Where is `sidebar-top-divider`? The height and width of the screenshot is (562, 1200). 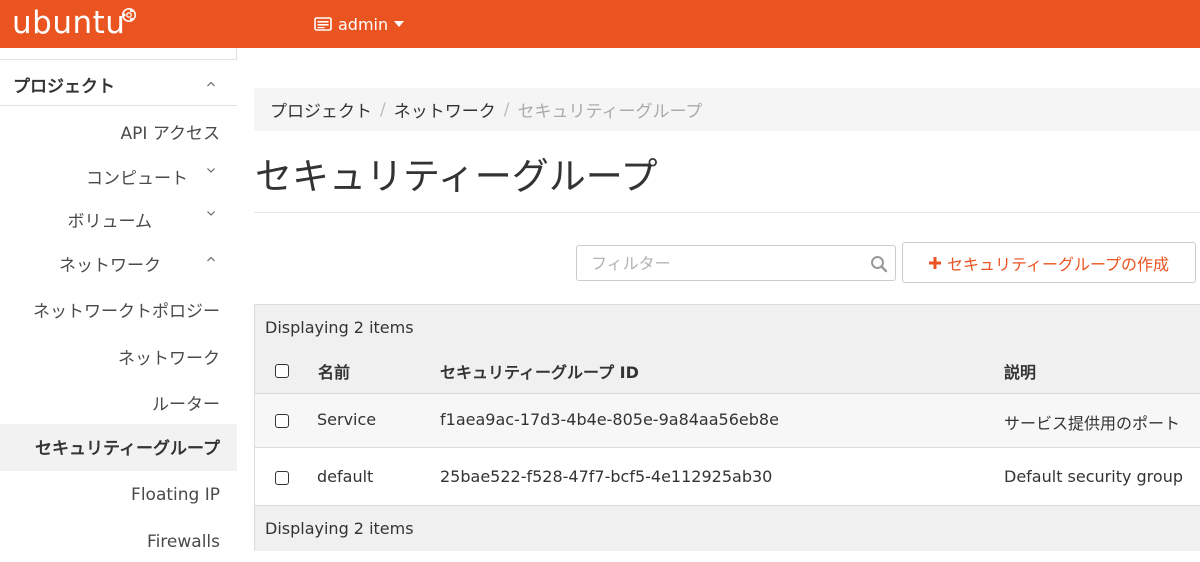 sidebar-top-divider is located at coordinates (118, 54).